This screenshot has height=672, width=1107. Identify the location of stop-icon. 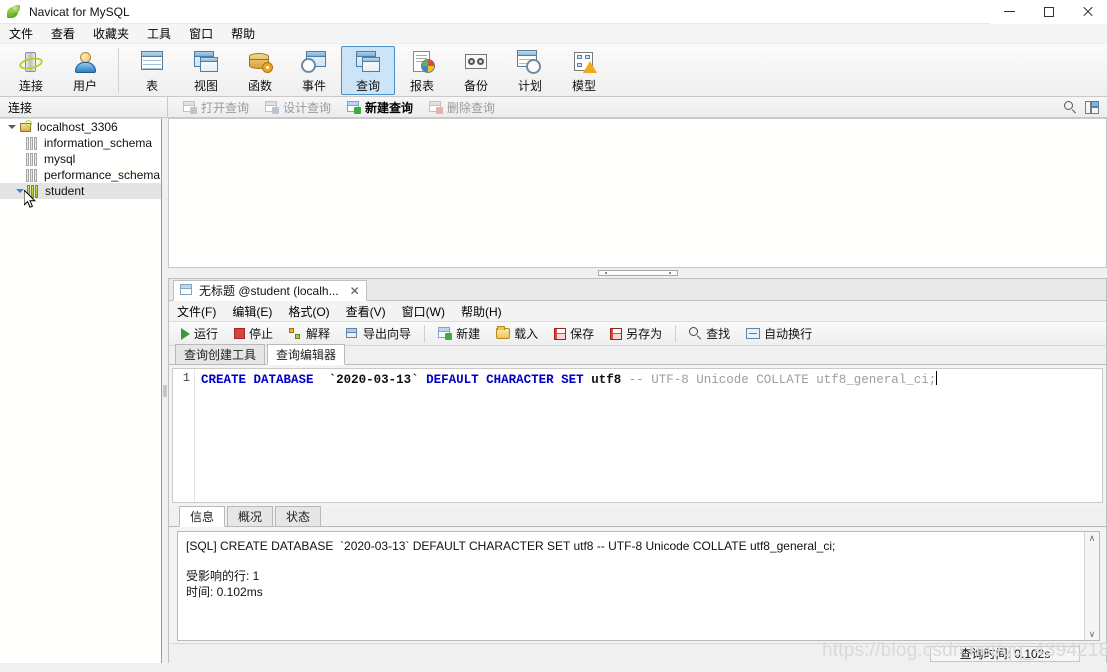
(240, 333).